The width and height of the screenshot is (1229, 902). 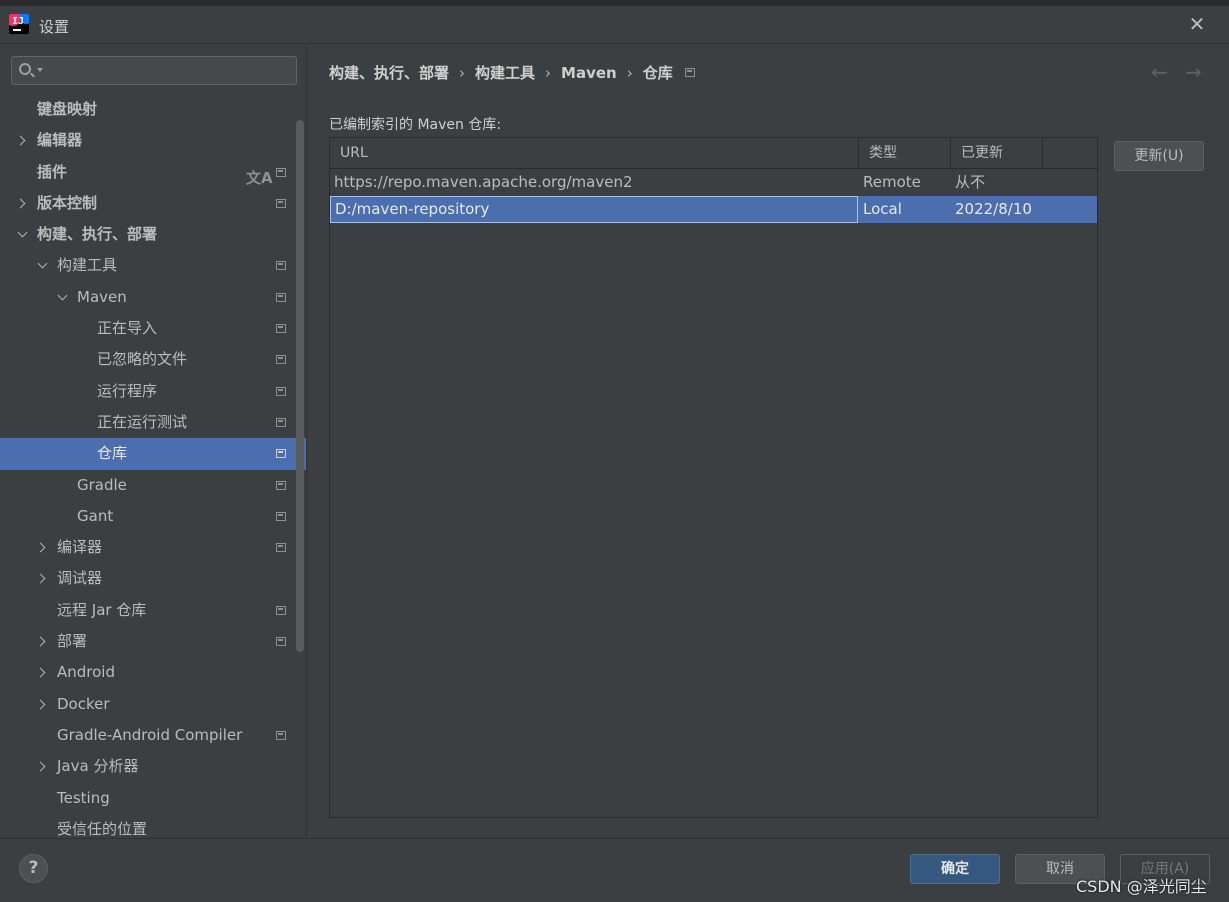 I want to click on dialog-footer: ? 确定 取消 应用(A) CSDN @泽光同尘, so click(x=614, y=870).